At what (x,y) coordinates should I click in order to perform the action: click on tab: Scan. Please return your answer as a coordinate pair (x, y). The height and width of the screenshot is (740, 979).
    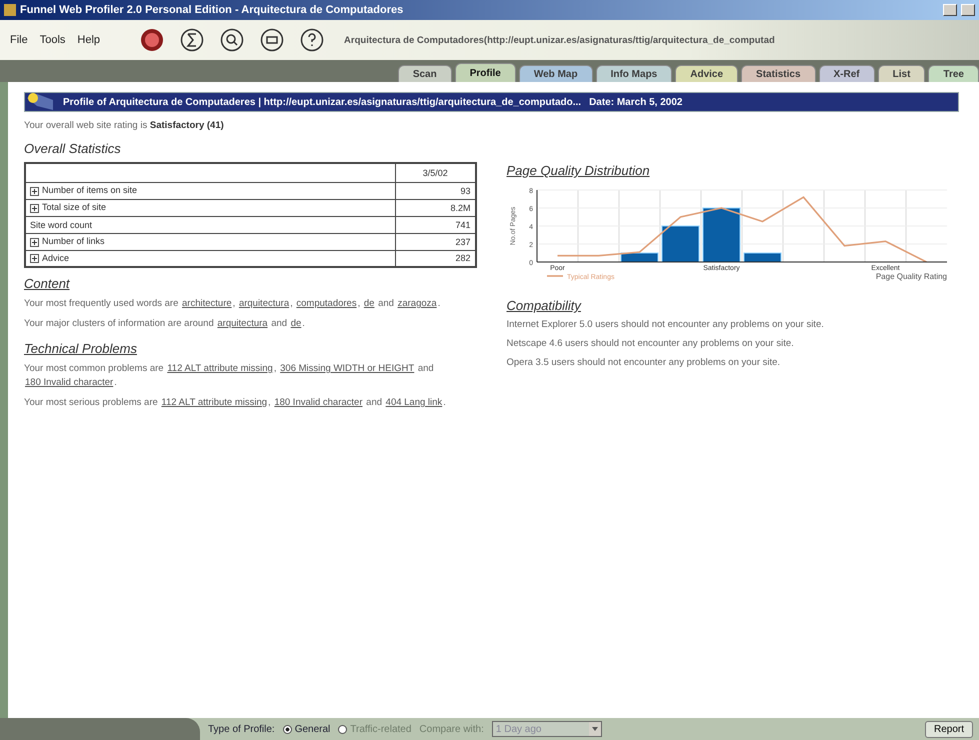
    Looking at the image, I should click on (425, 73).